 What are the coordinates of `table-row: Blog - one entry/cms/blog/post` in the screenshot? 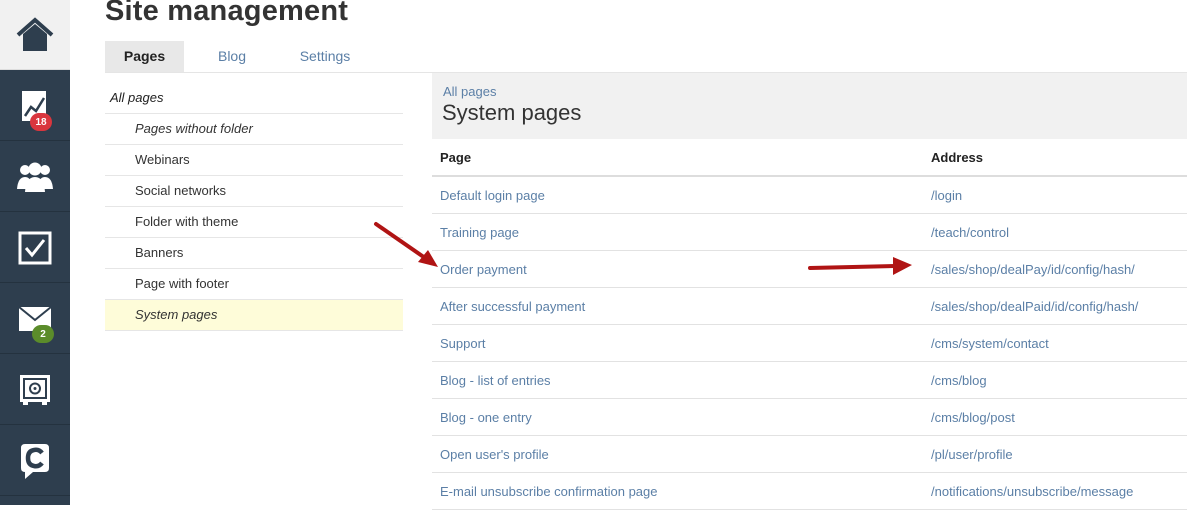 It's located at (809, 417).